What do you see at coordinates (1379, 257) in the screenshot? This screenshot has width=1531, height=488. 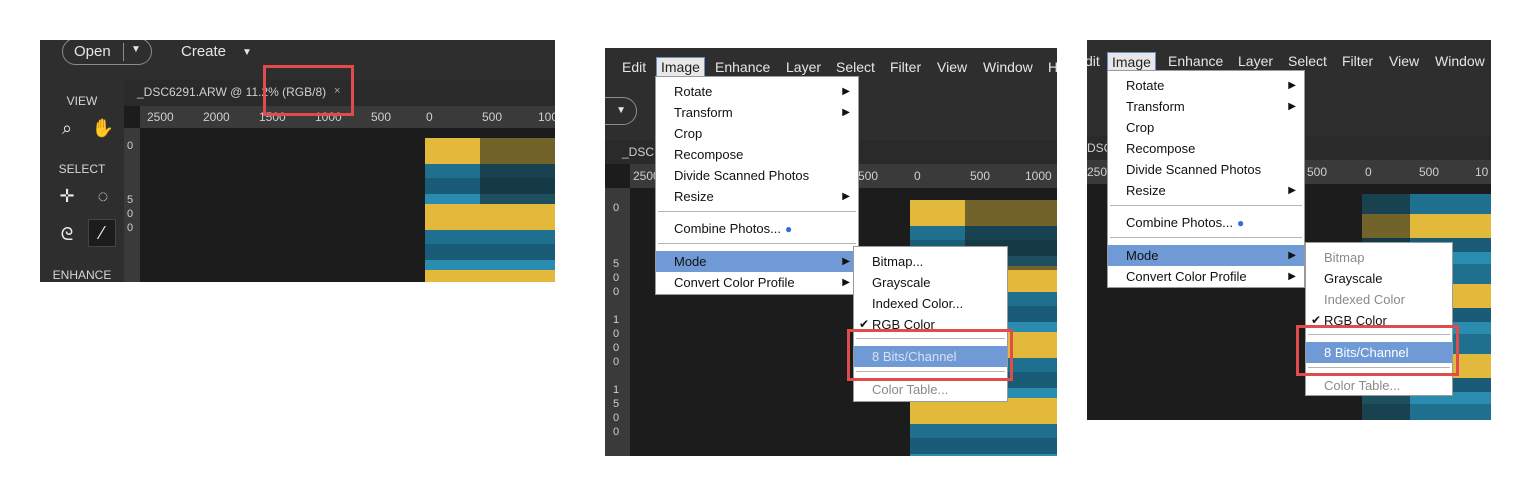 I see `menu-item-bitmap: Bitmap` at bounding box center [1379, 257].